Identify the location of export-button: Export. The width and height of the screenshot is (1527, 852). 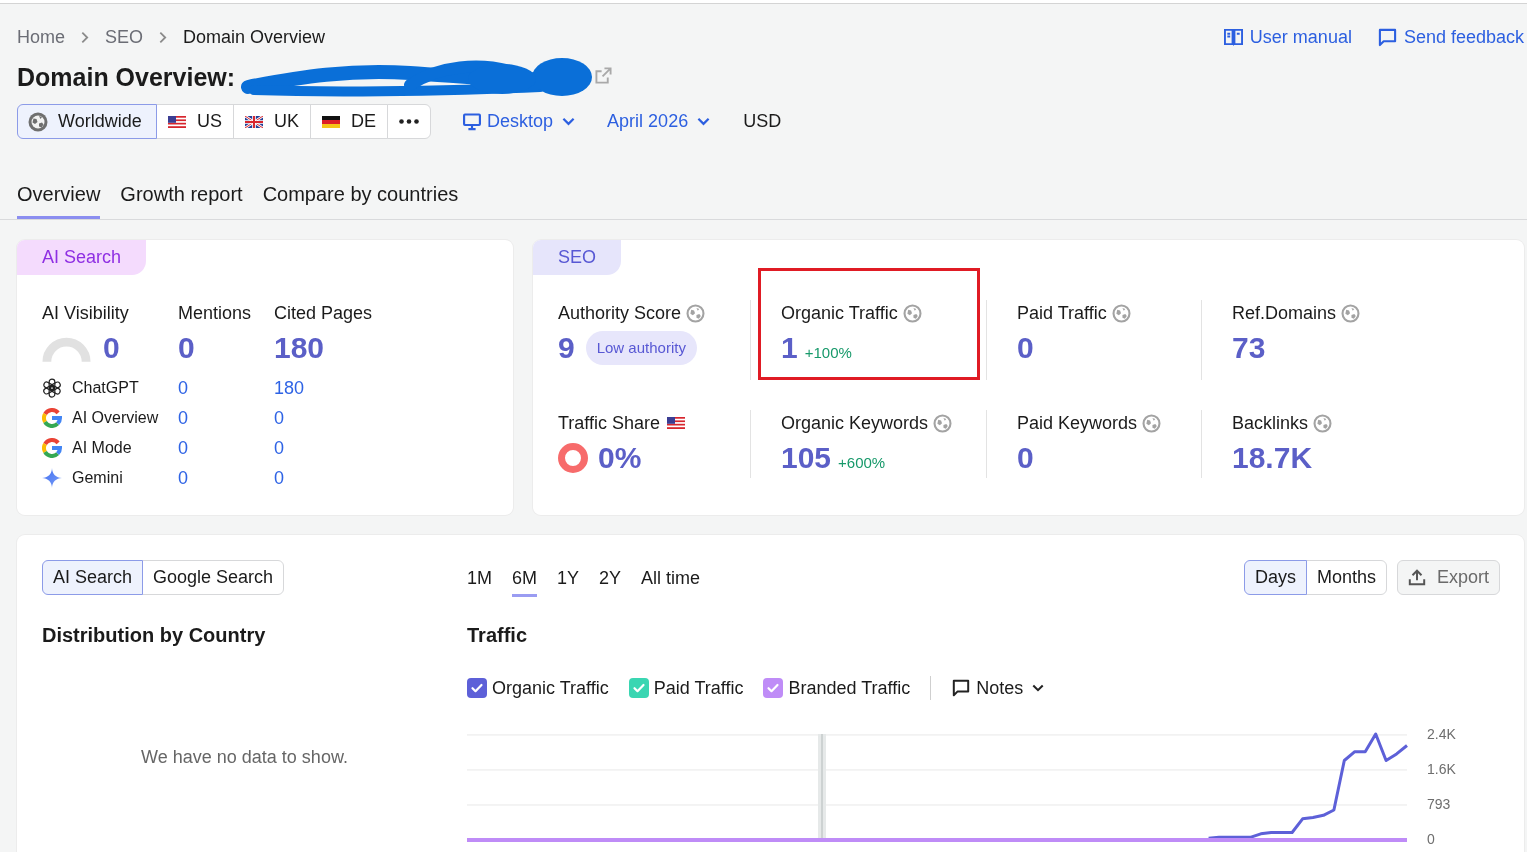
(1448, 577).